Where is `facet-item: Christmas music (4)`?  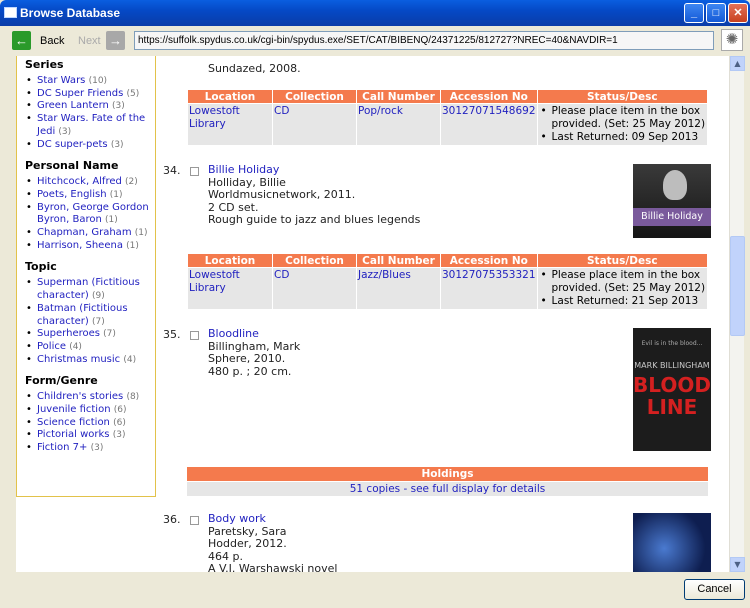 facet-item: Christmas music (4) is located at coordinates (88, 360).